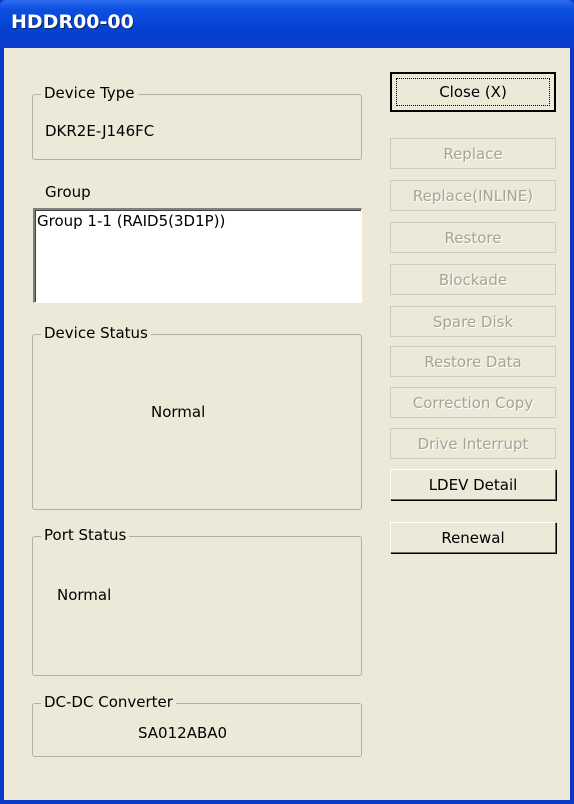 This screenshot has width=574, height=804. I want to click on dcdc-converter-group: DC-DC Converter SA012ABA0, so click(197, 725).